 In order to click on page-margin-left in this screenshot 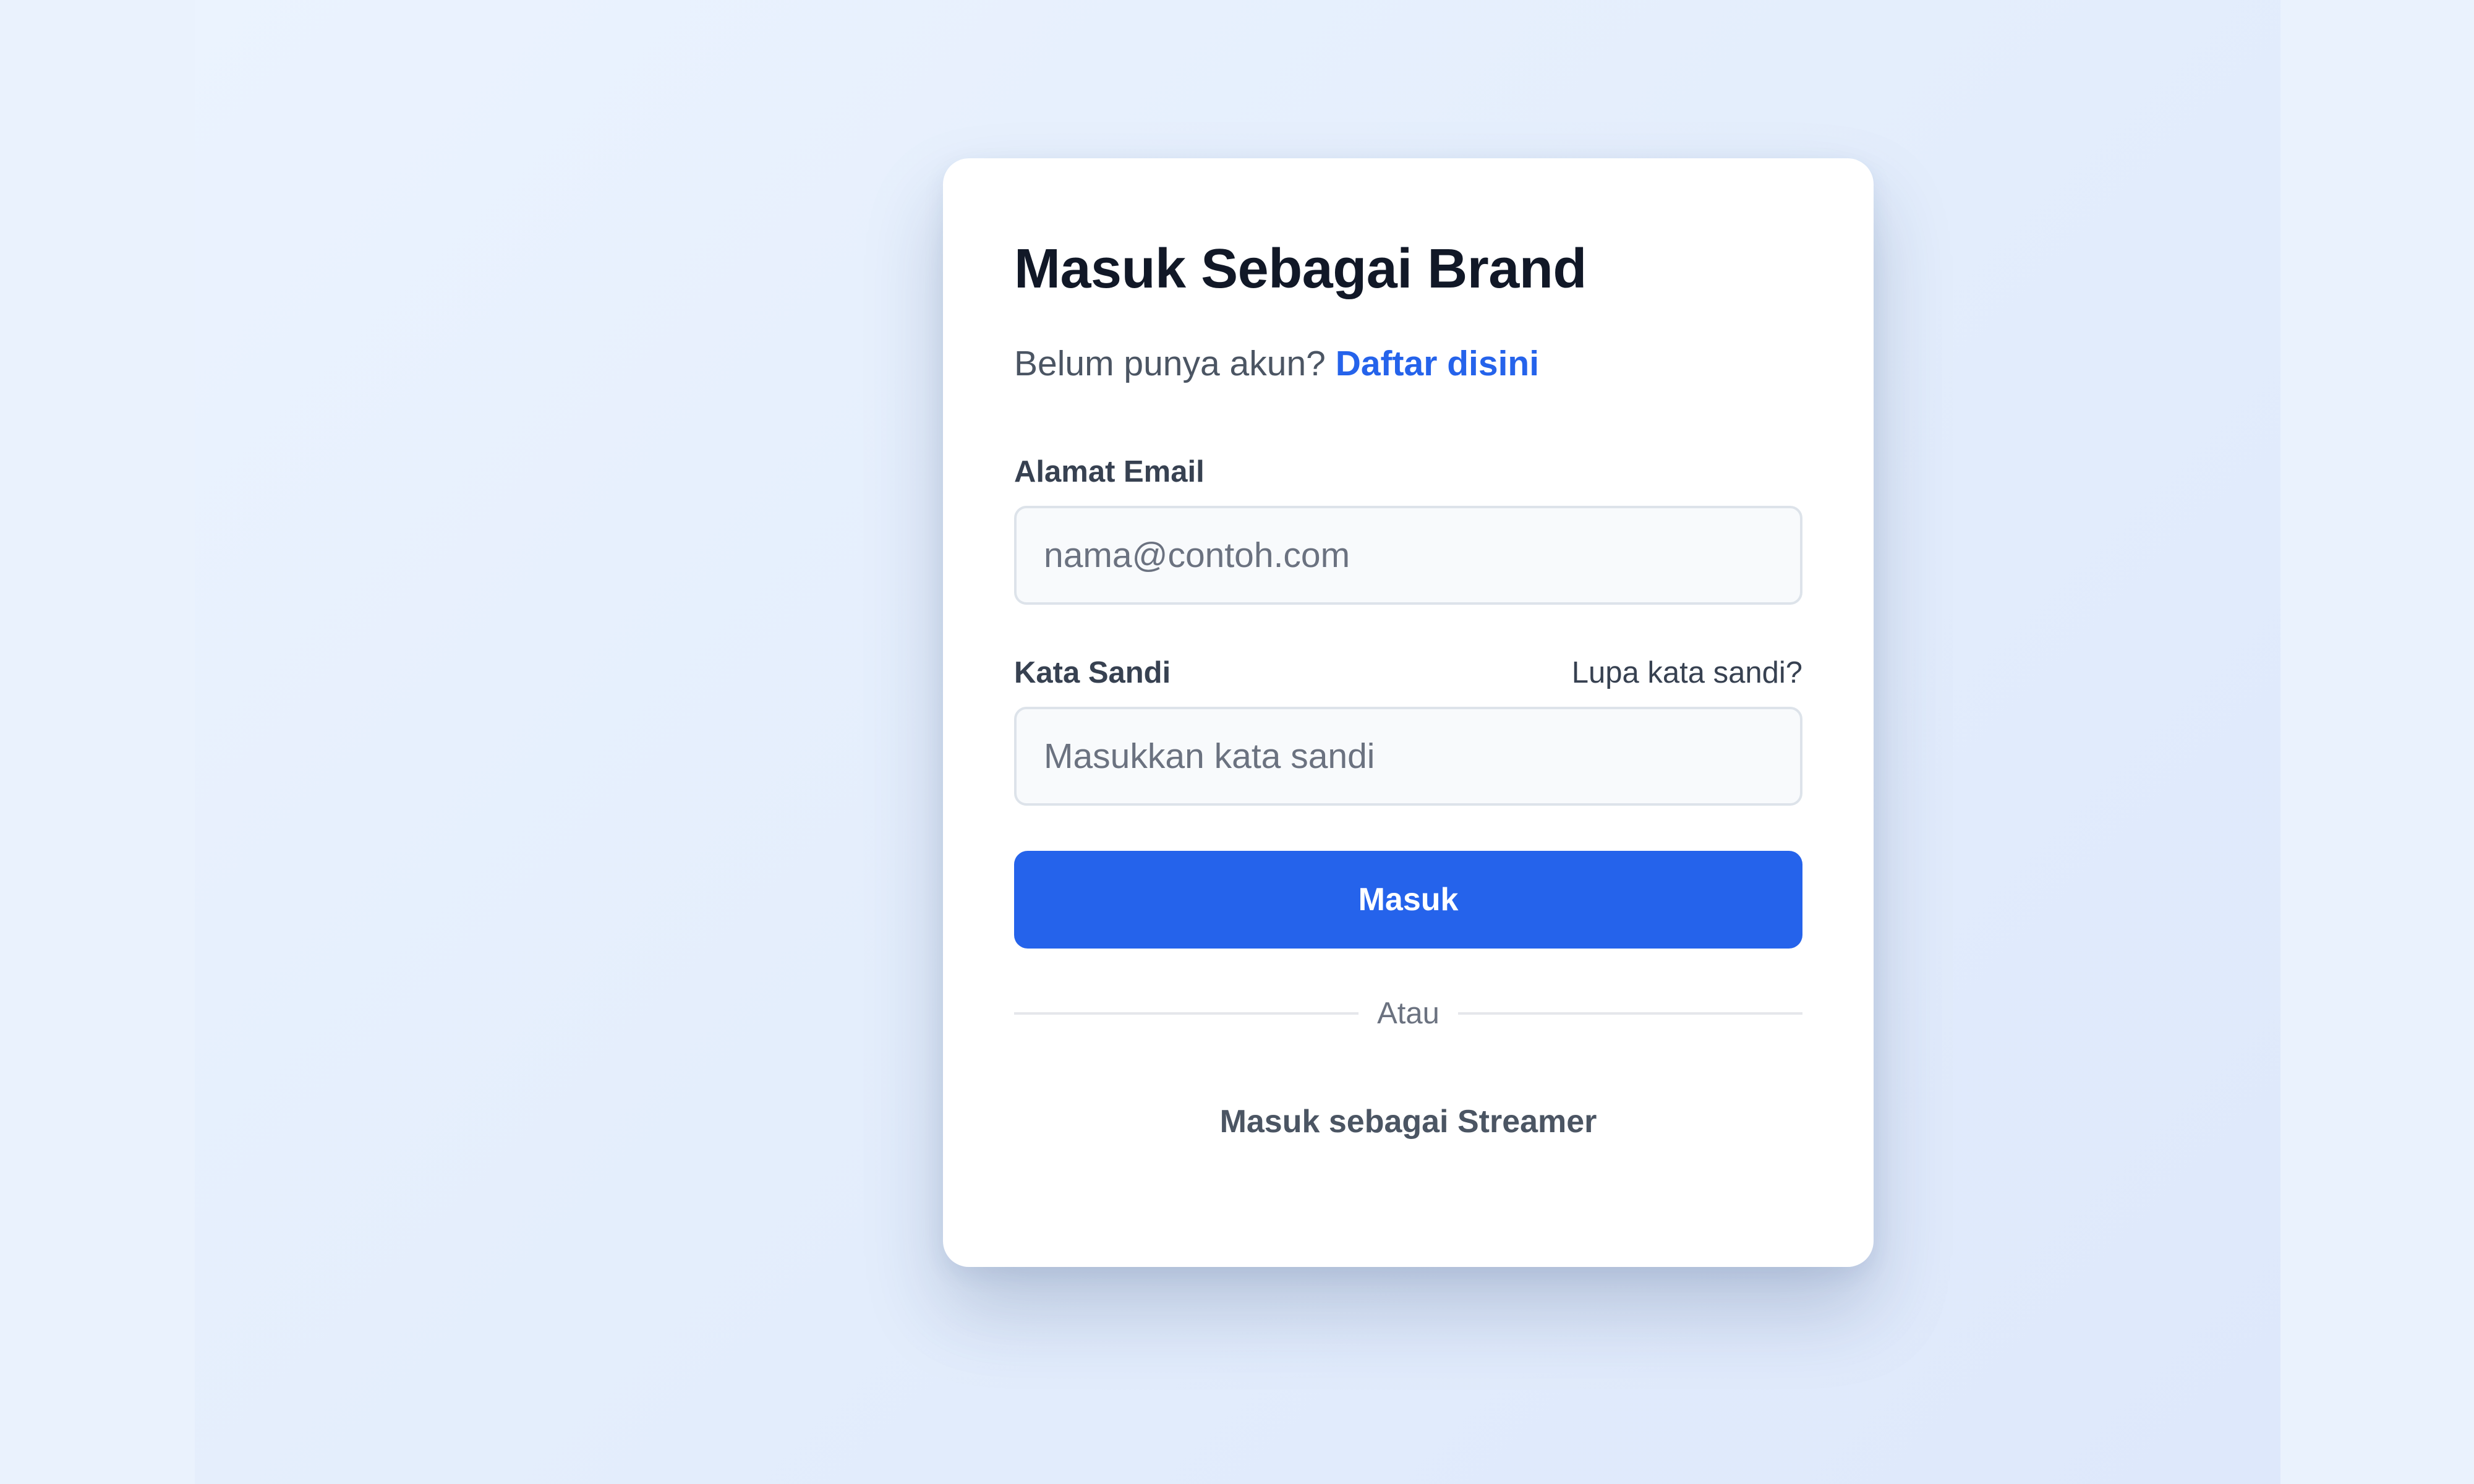, I will do `click(97, 742)`.